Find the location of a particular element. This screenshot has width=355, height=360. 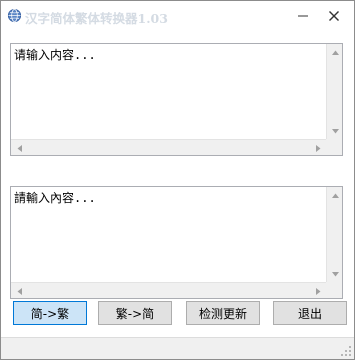

check-update-button: 检测更新 is located at coordinates (223, 313).